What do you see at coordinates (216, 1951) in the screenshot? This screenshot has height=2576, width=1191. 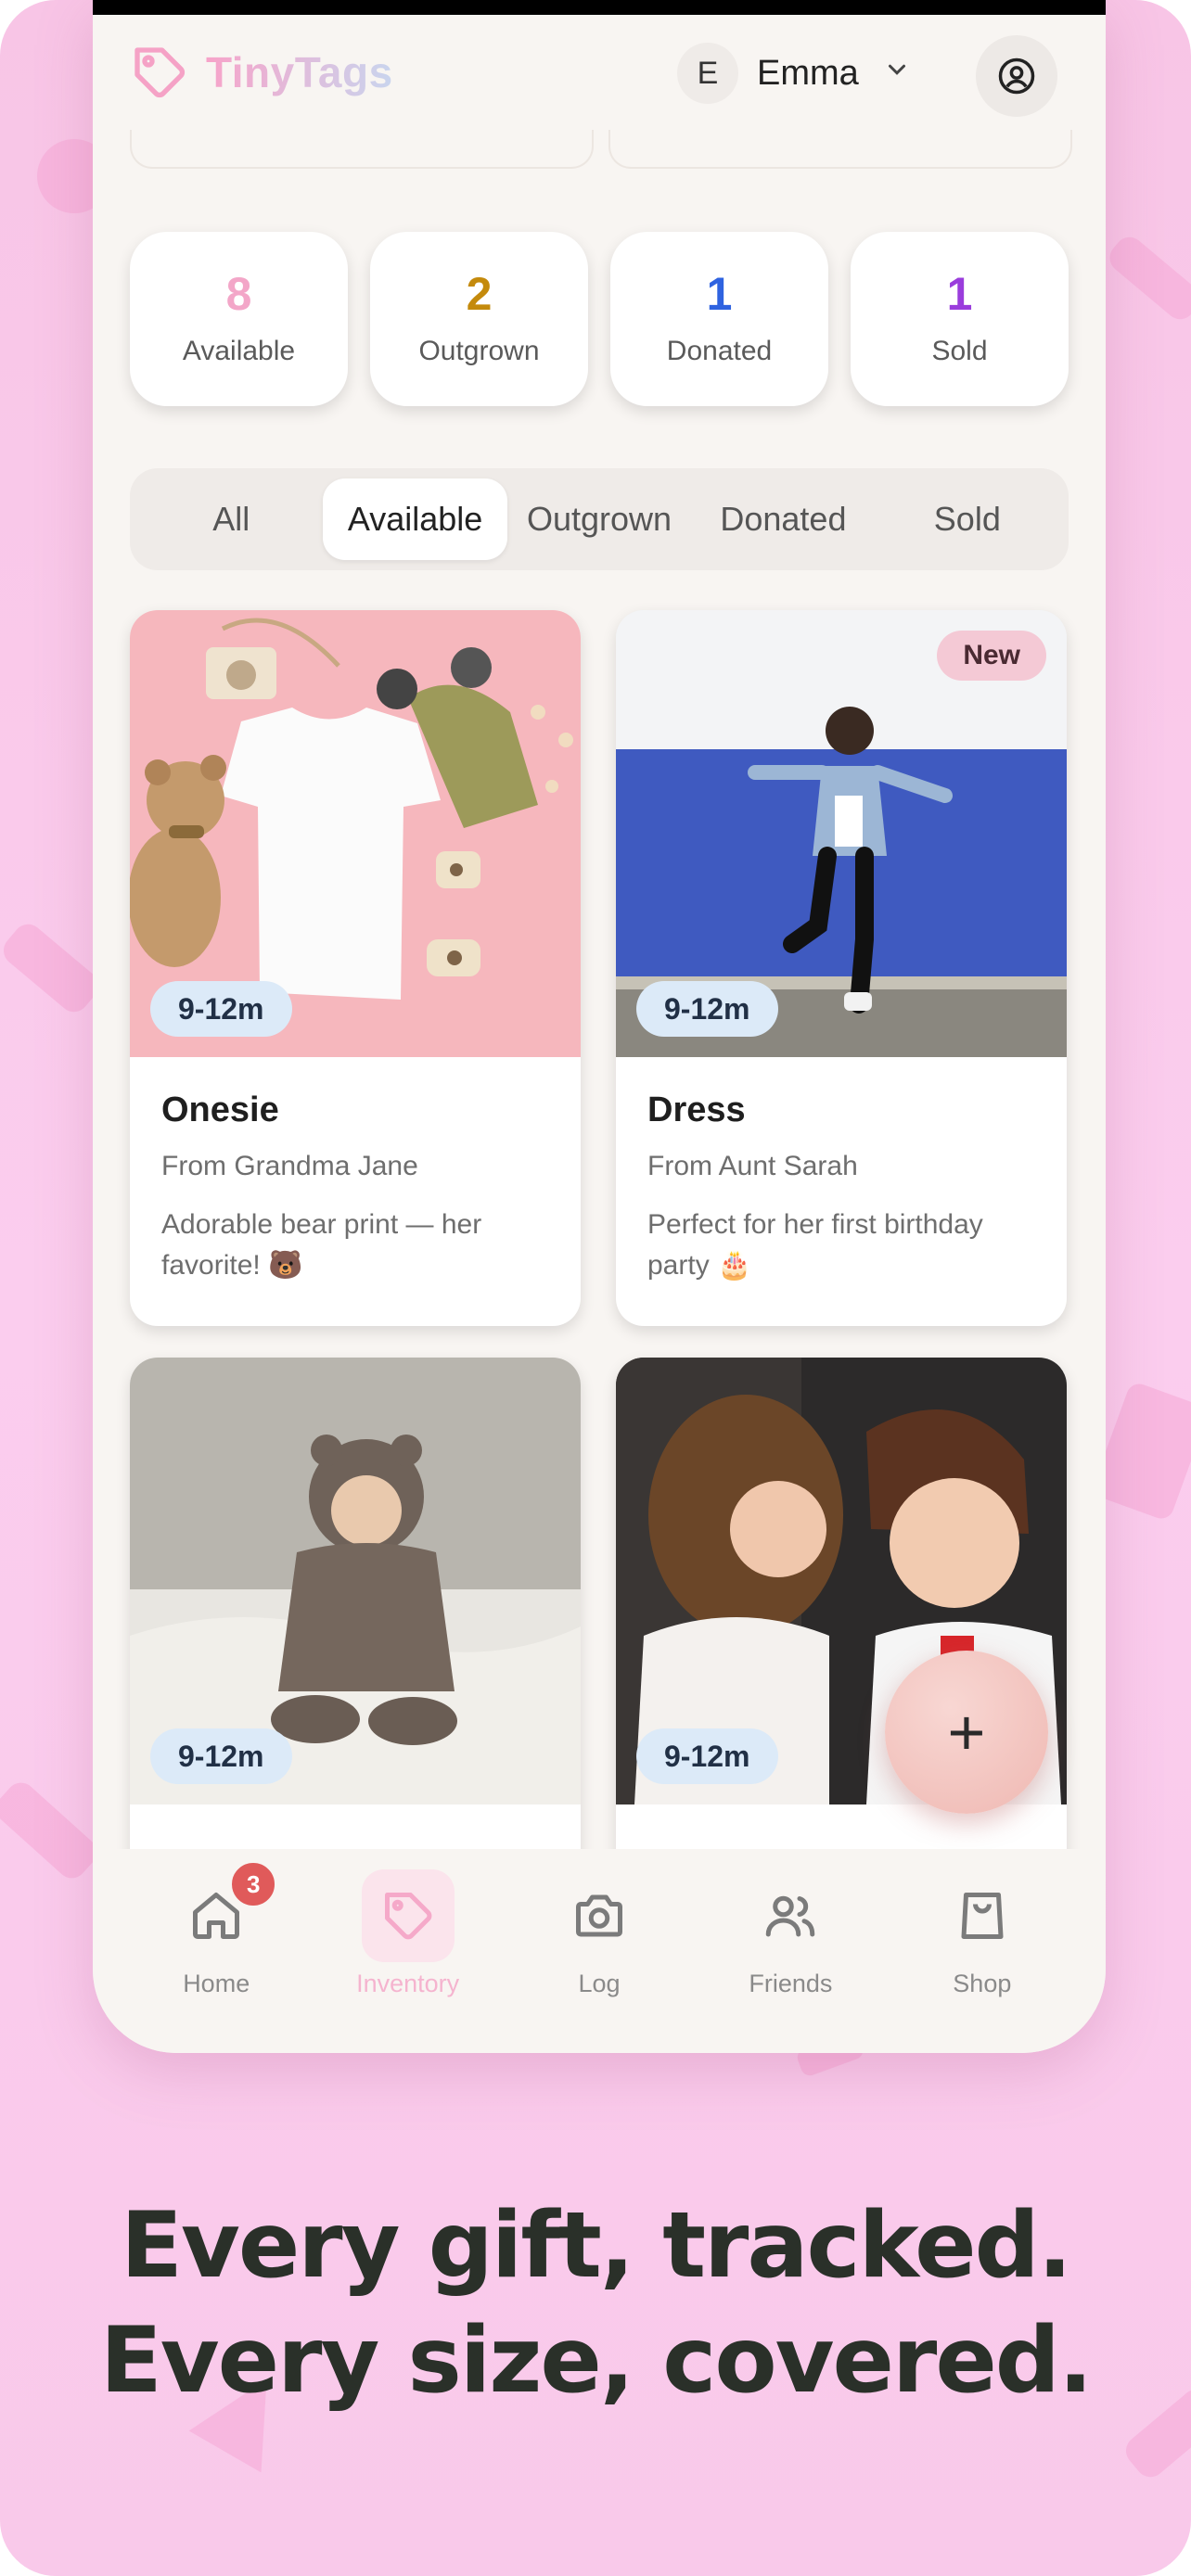 I see `nav-home: 3 Home` at bounding box center [216, 1951].